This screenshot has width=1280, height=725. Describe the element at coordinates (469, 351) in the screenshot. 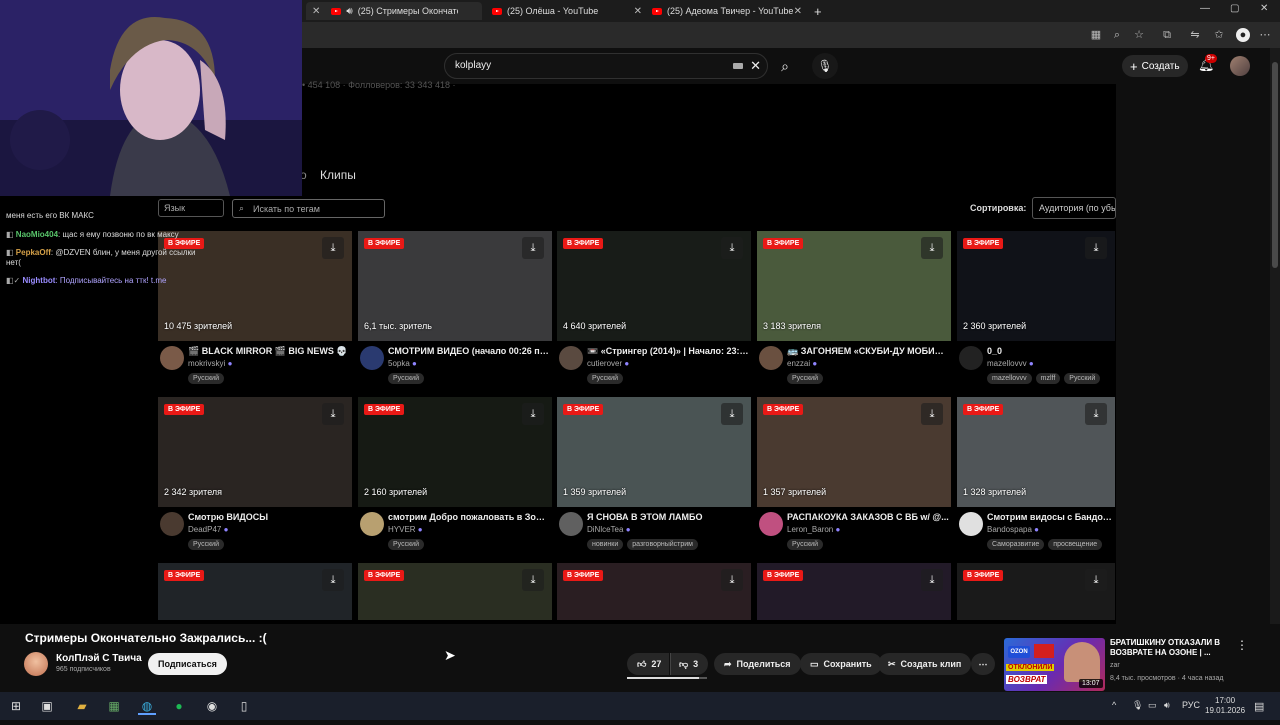

I see `stream-title: СМОТРИМ ВИДЕО (начало 00:26 по мск)` at that location.